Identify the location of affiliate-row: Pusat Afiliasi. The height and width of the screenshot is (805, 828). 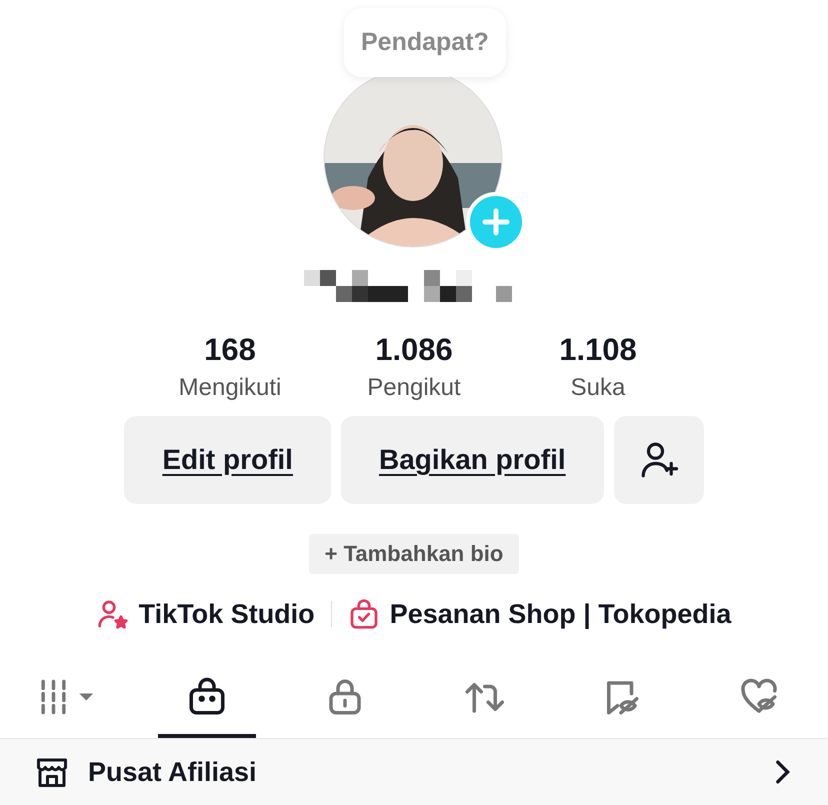
(414, 772).